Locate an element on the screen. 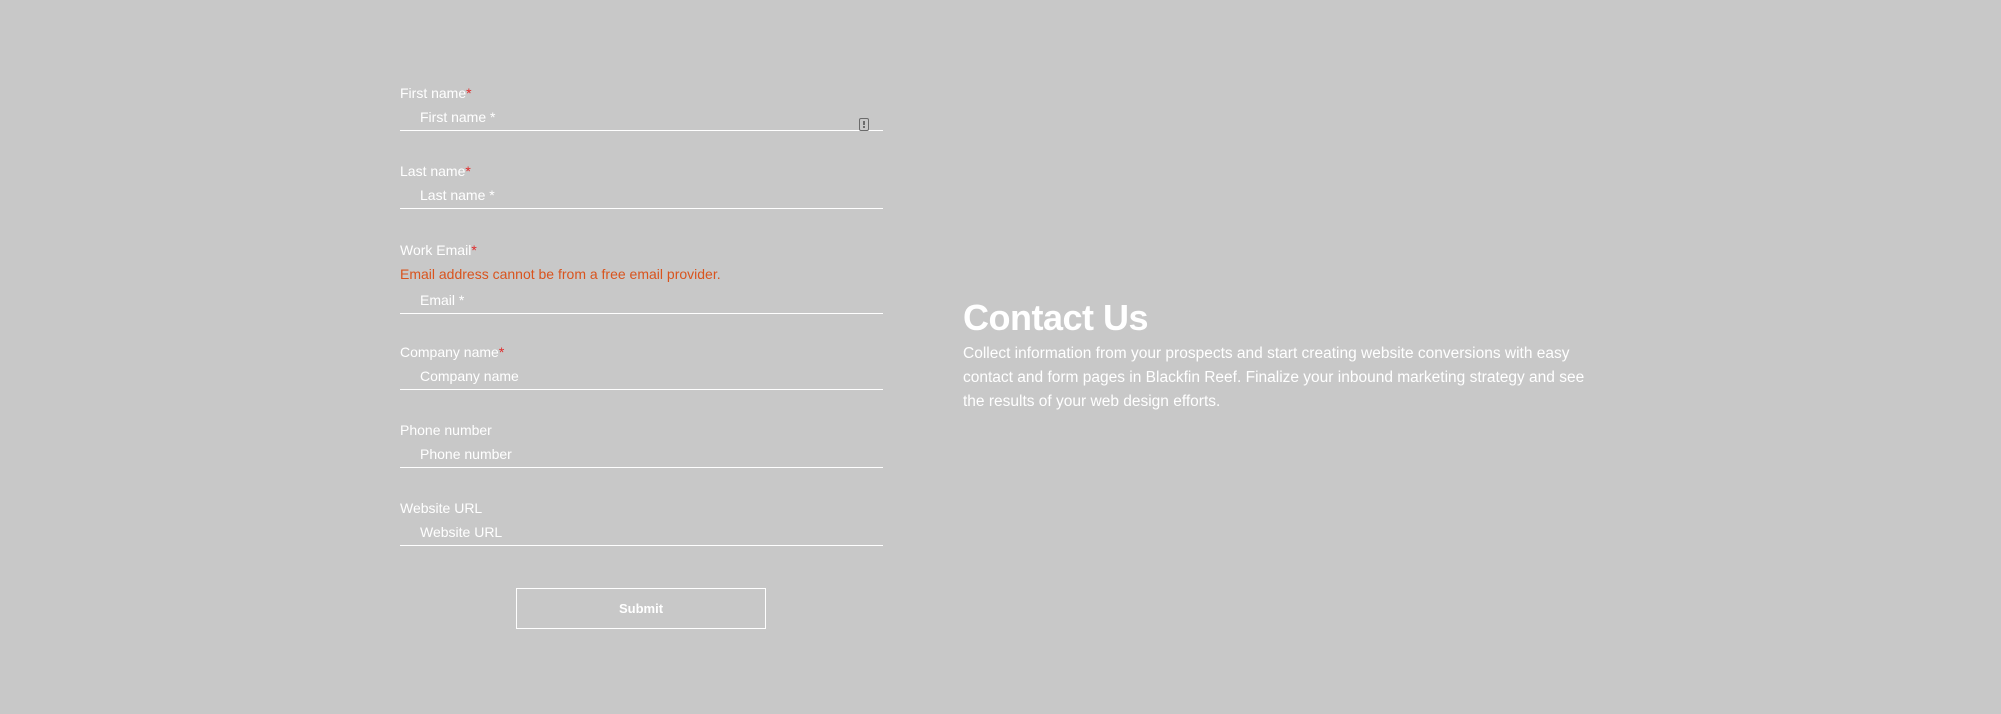 The image size is (2001, 714). submit-button: Submit is located at coordinates (641, 608).